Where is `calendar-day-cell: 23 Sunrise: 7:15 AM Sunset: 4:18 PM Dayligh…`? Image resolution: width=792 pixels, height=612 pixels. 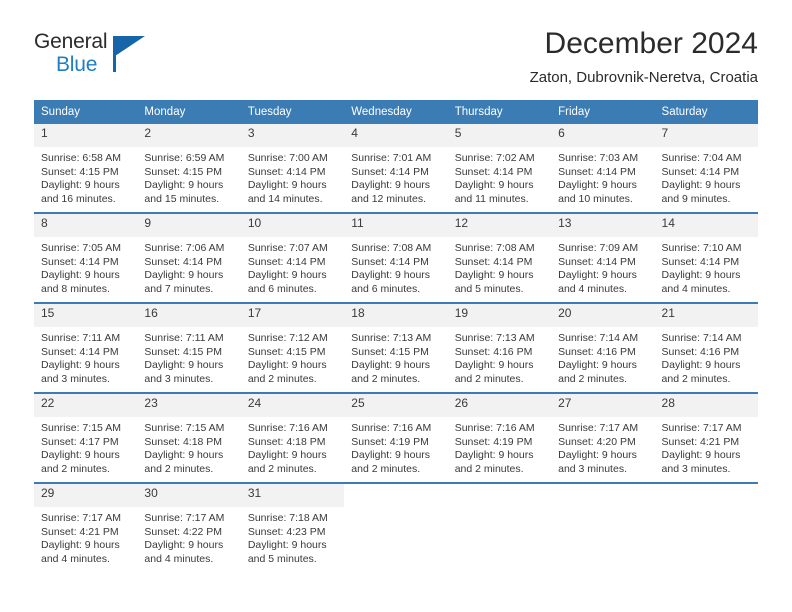 calendar-day-cell: 23 Sunrise: 7:15 AM Sunset: 4:18 PM Dayligh… is located at coordinates (189, 437).